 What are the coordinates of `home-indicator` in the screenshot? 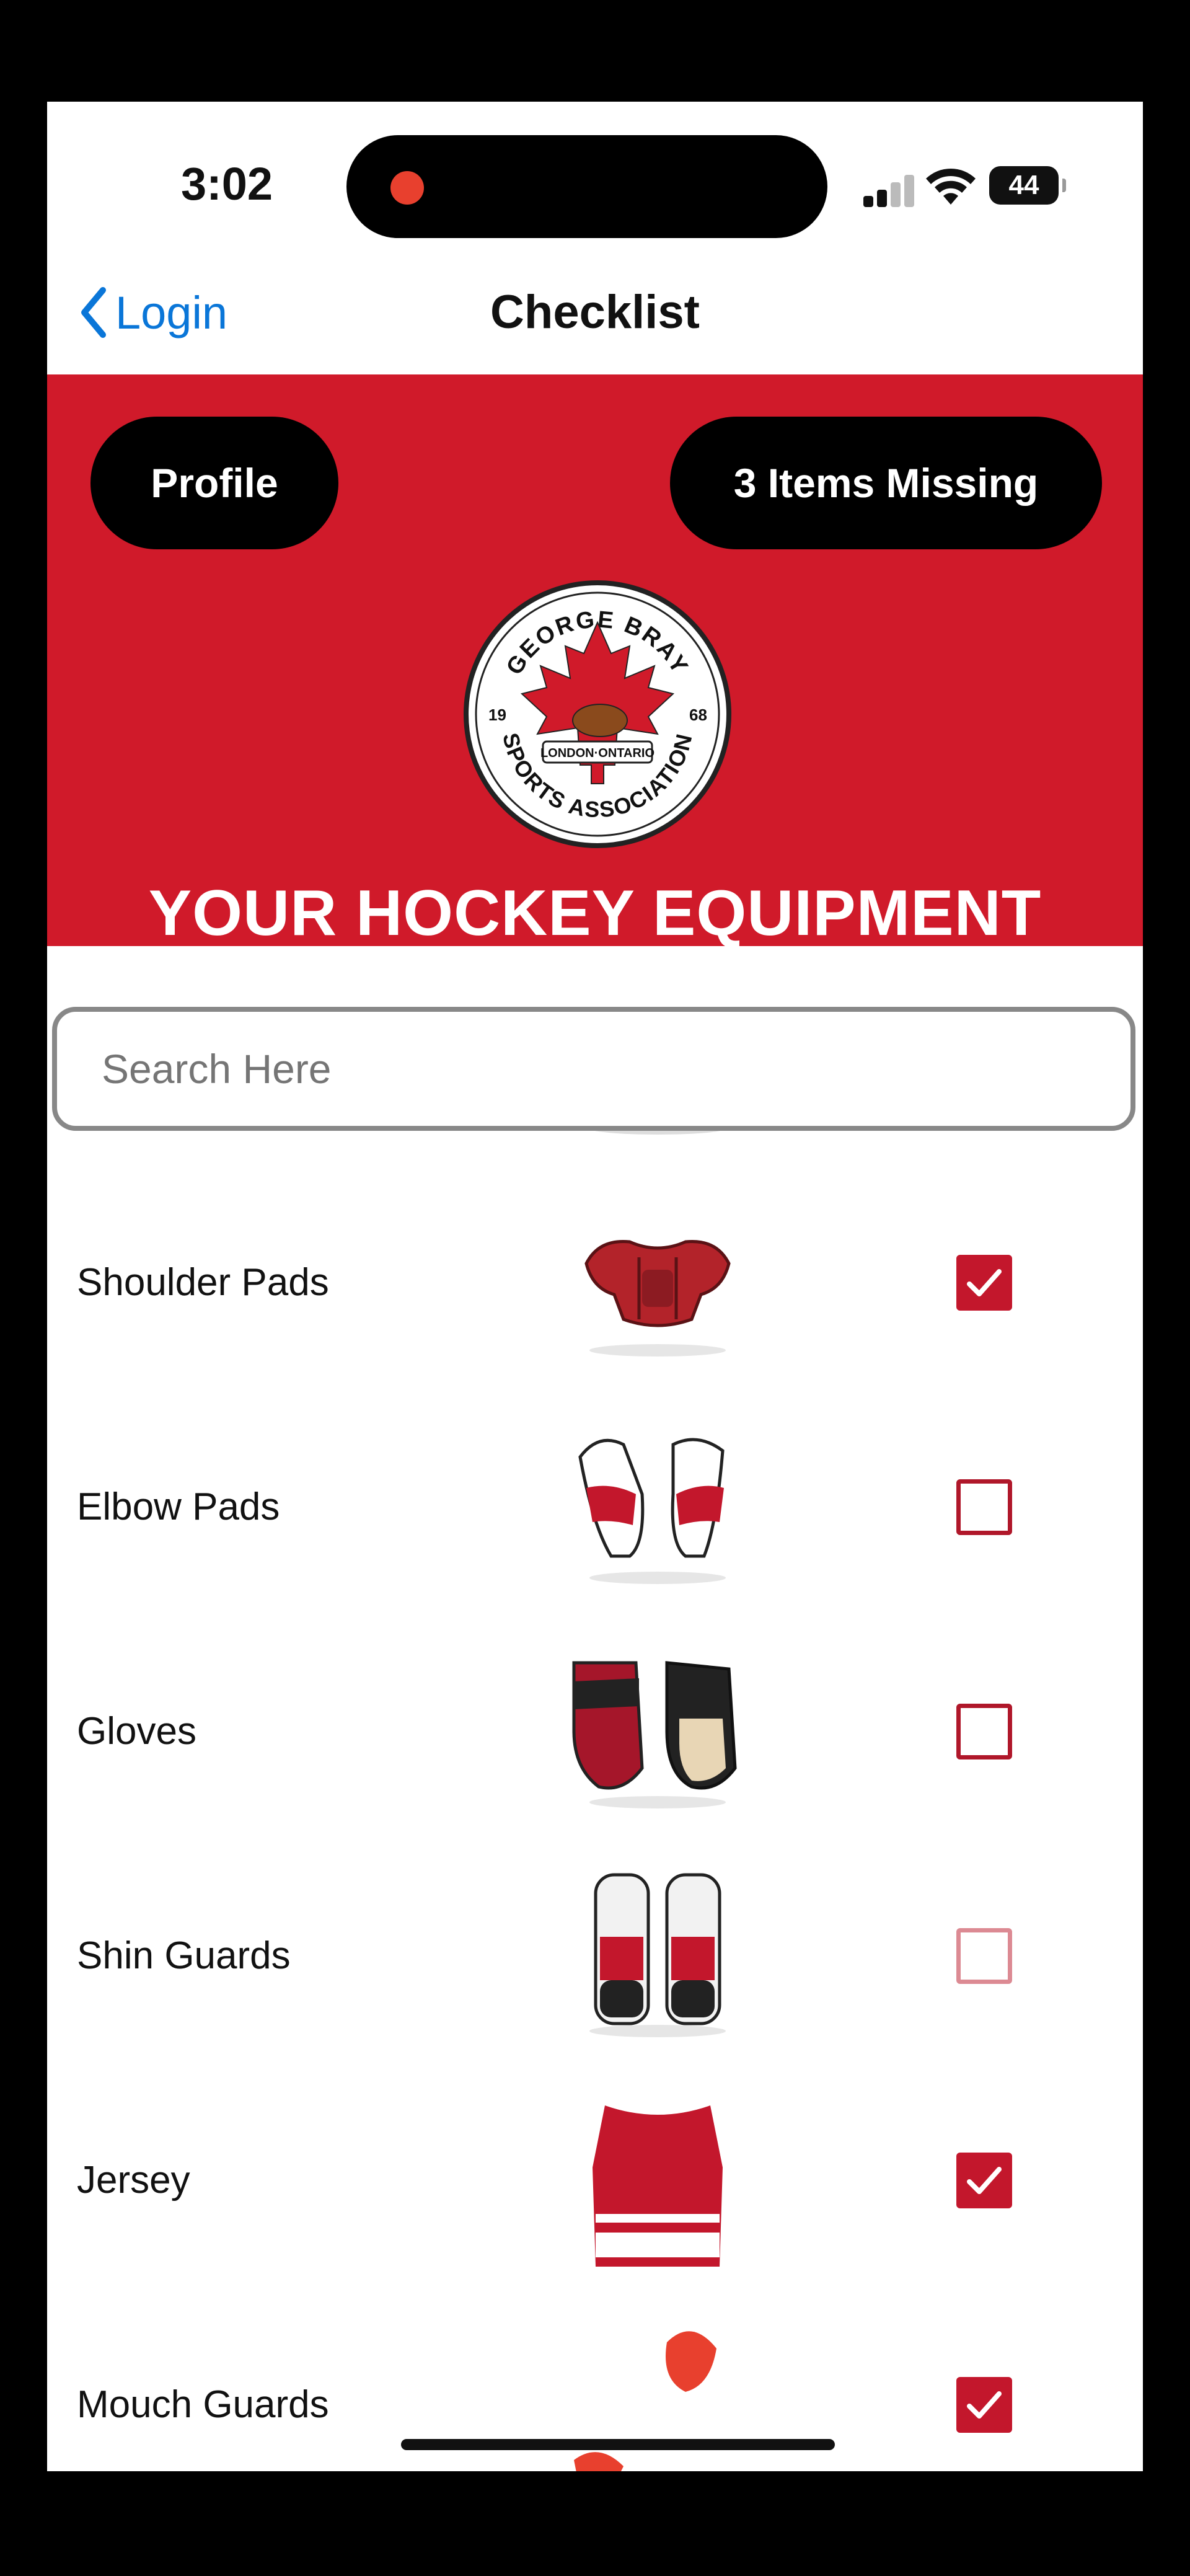 It's located at (618, 2445).